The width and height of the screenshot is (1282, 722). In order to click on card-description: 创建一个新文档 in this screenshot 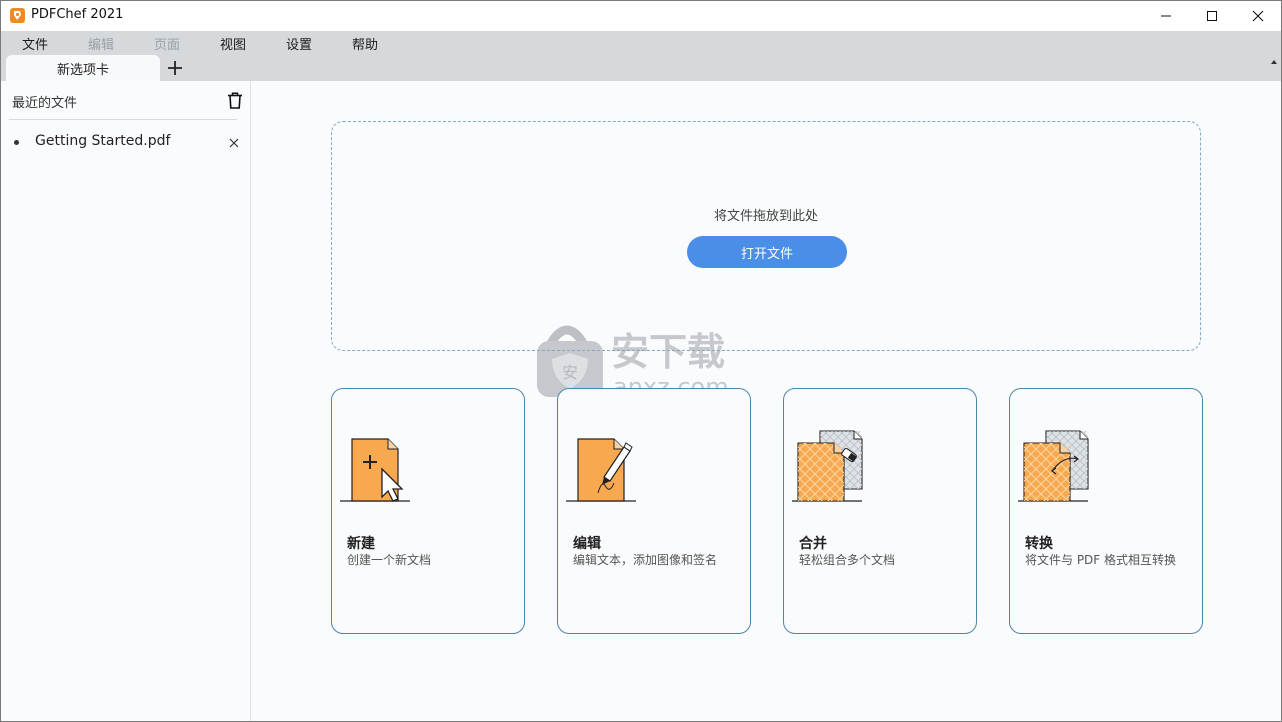, I will do `click(389, 560)`.